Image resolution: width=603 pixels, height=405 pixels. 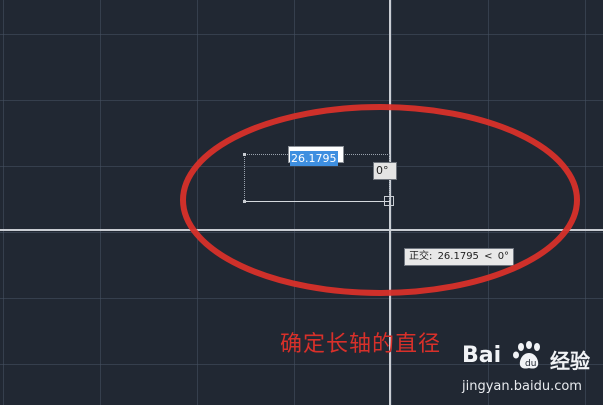 I want to click on svg-text: du, so click(x=530, y=364).